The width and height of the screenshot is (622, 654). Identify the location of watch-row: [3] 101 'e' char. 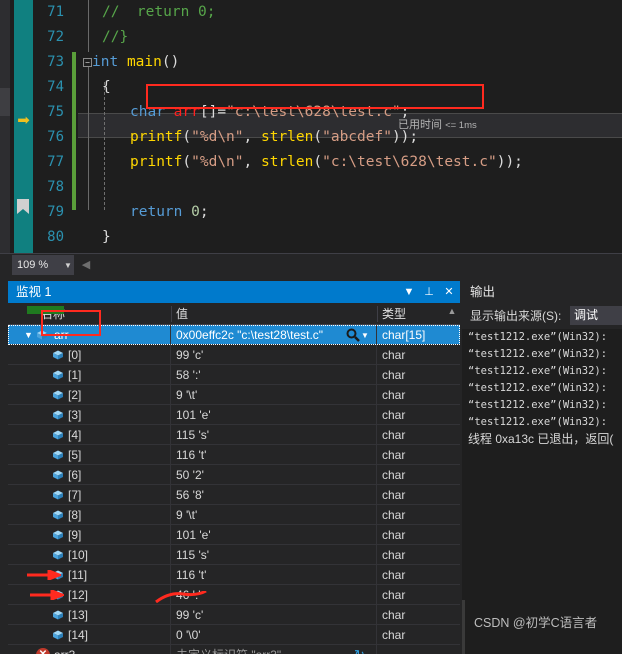
(234, 415).